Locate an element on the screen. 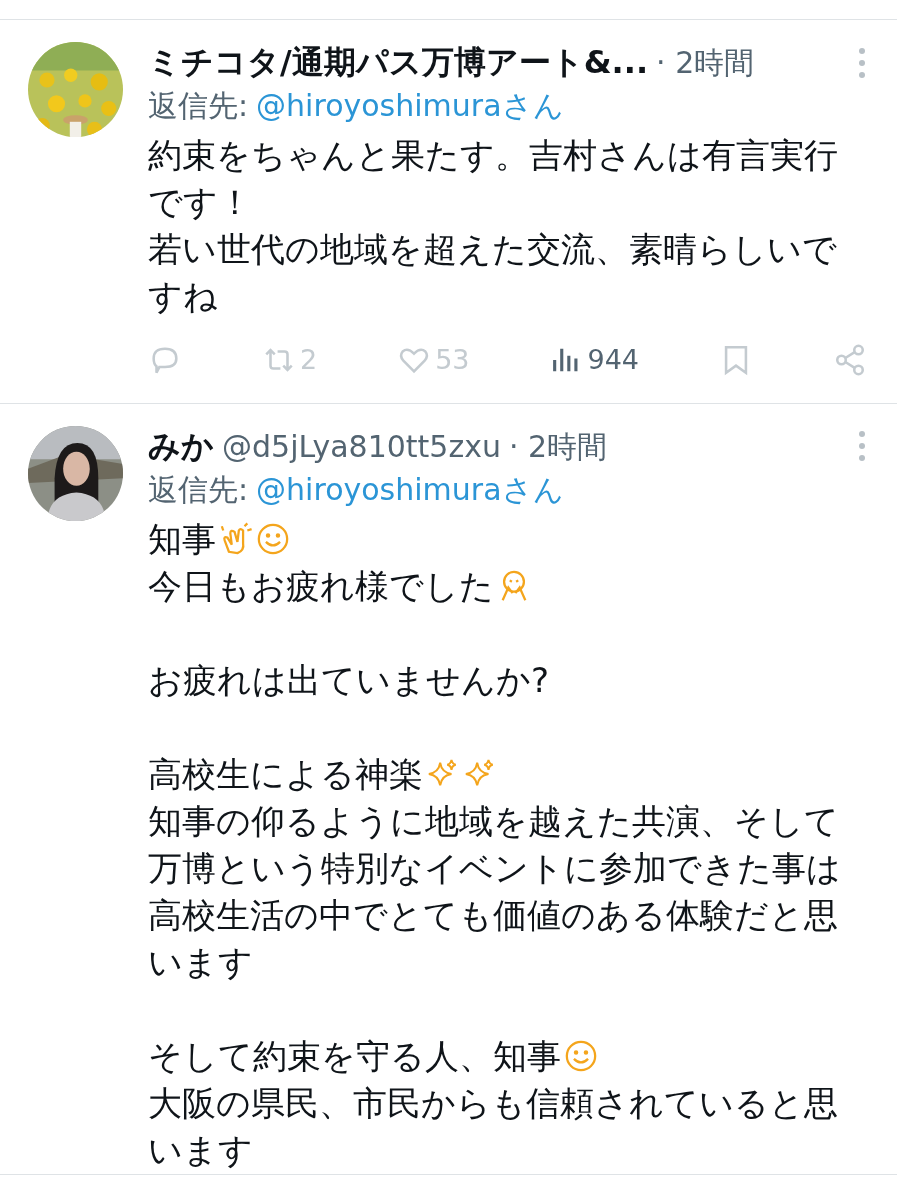 The height and width of the screenshot is (1200, 897). author-handle: @d5jLya810tt5zxu is located at coordinates (361, 446).